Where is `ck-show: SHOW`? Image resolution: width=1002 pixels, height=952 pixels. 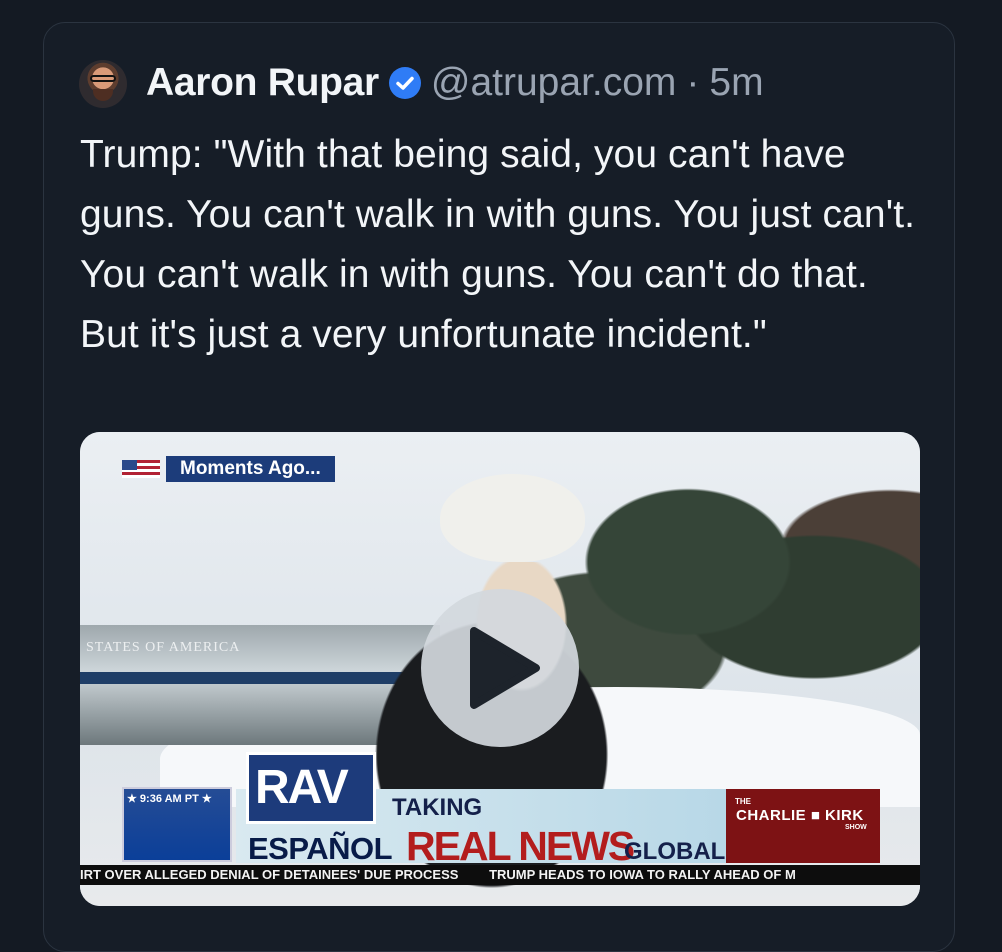
ck-show: SHOW is located at coordinates (856, 827).